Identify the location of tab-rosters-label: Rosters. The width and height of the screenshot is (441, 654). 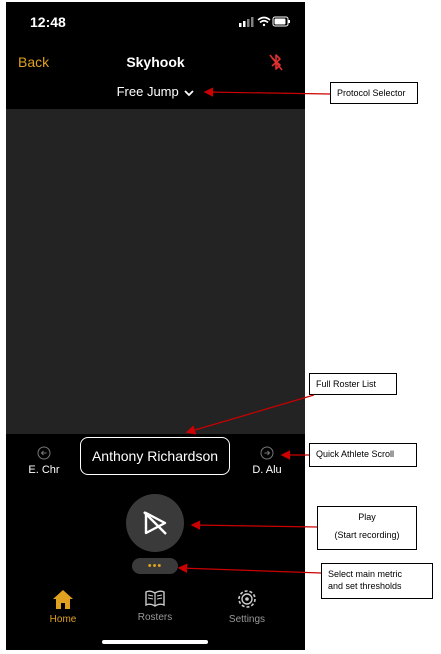
(155, 617).